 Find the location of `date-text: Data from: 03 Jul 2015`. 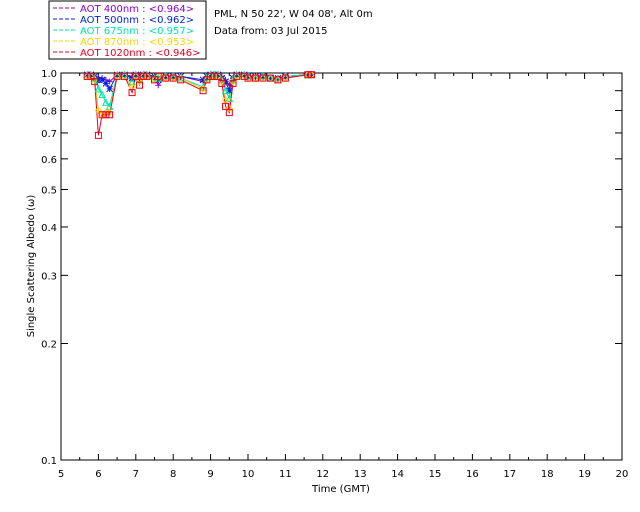

date-text: Data from: 03 Jul 2015 is located at coordinates (270, 31).